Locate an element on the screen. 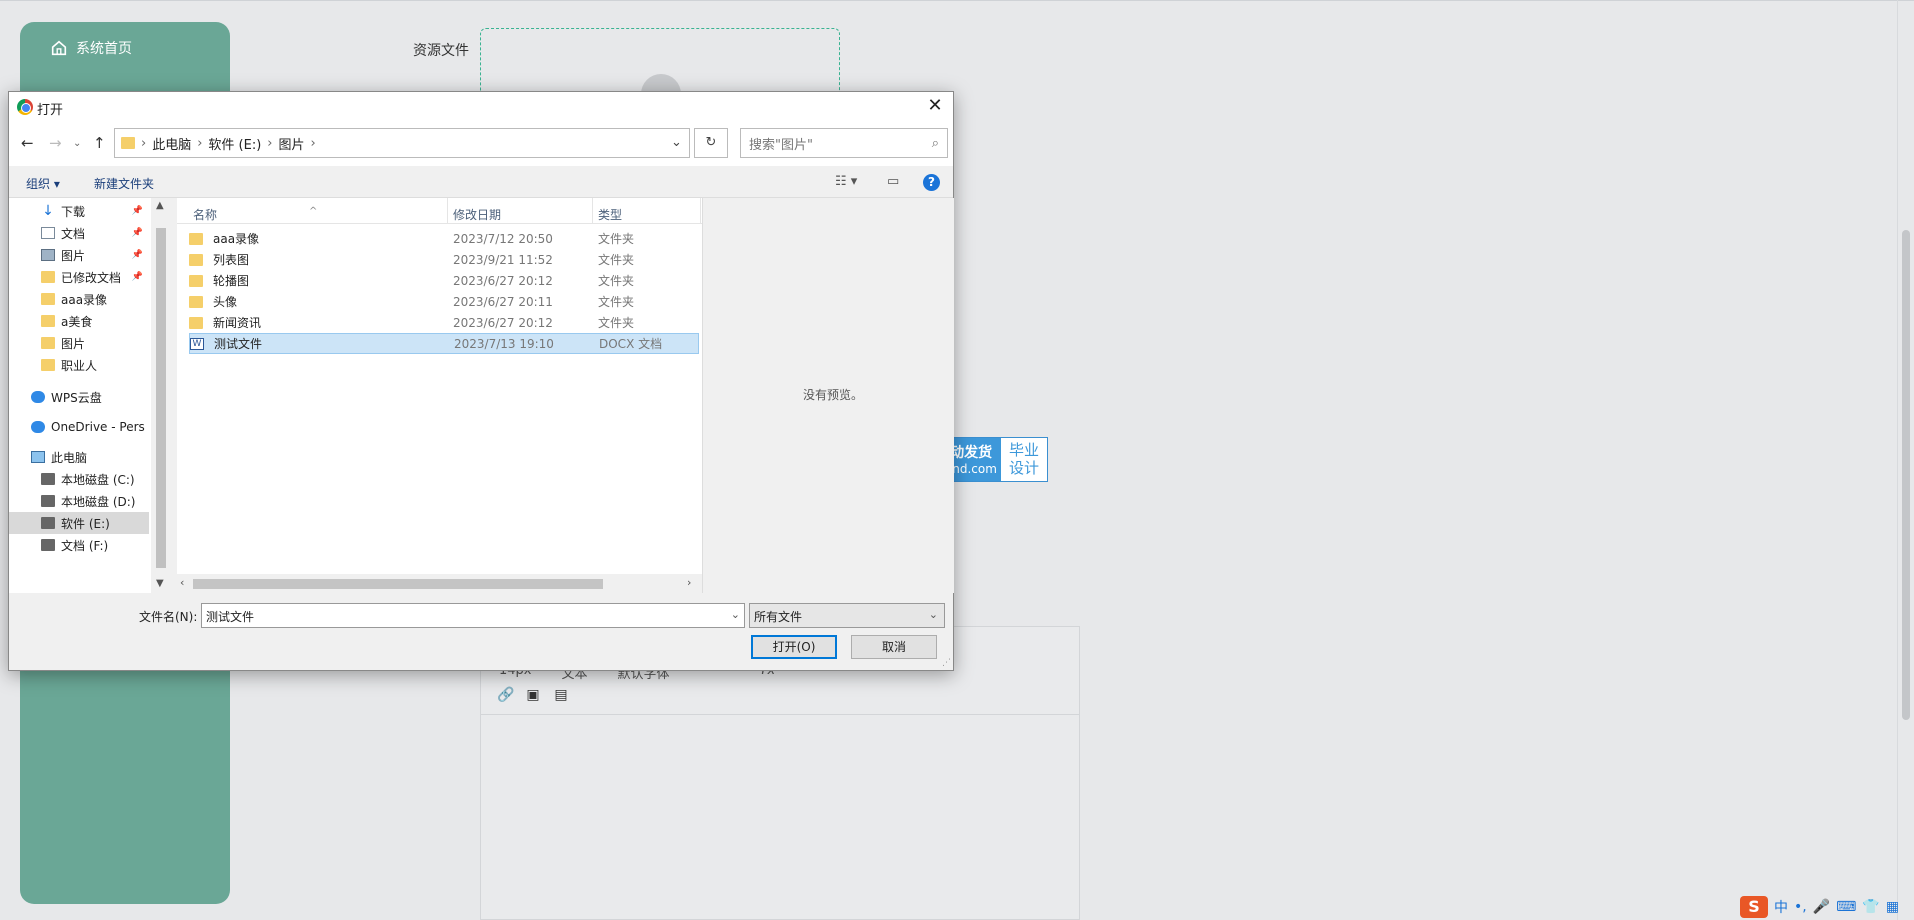  nav-item: 软件 (E:) is located at coordinates (79, 523).